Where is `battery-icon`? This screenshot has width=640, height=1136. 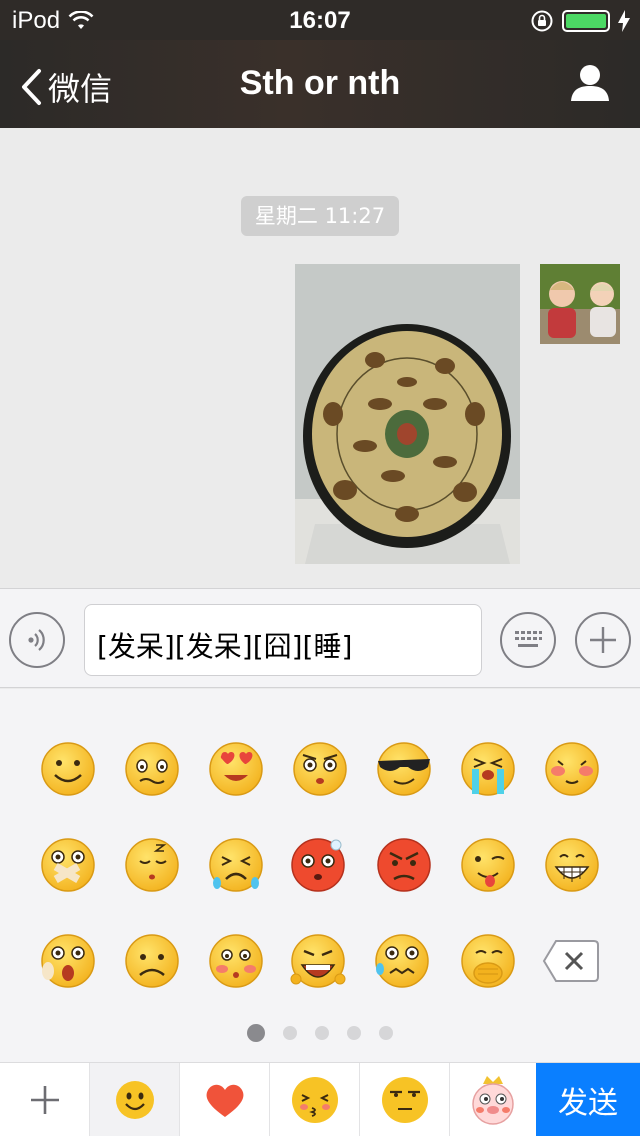
battery-icon is located at coordinates (586, 21).